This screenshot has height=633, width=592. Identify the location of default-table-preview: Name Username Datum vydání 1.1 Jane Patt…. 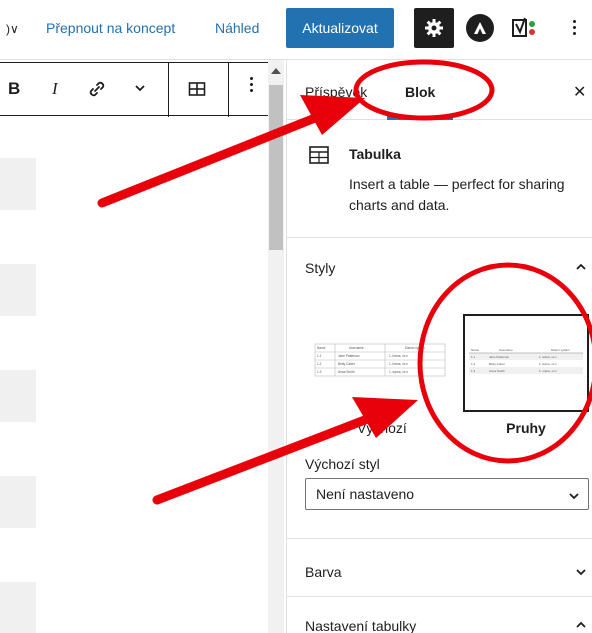
(380, 360).